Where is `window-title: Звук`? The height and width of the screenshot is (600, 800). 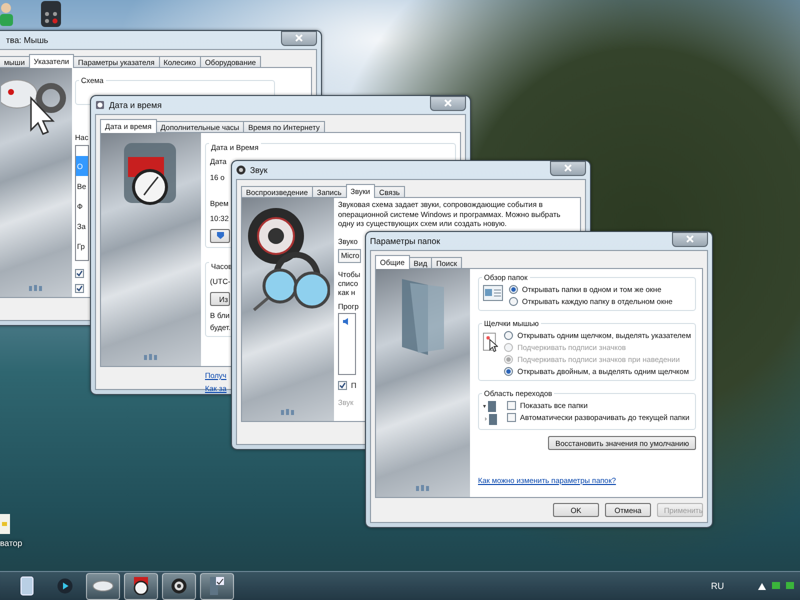 window-title: Звук is located at coordinates (259, 170).